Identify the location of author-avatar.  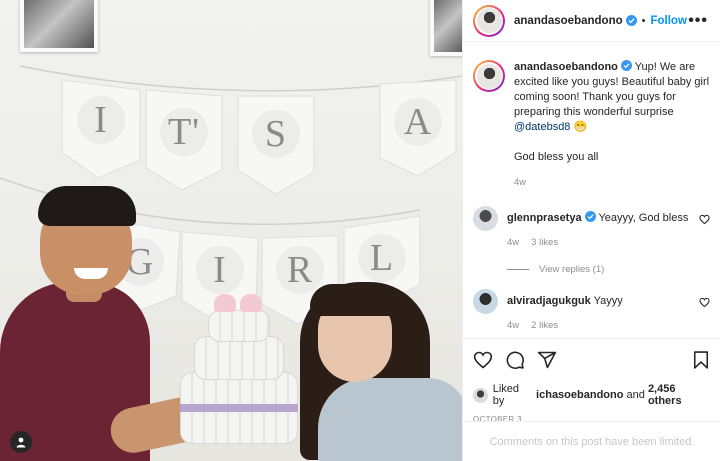
(489, 20).